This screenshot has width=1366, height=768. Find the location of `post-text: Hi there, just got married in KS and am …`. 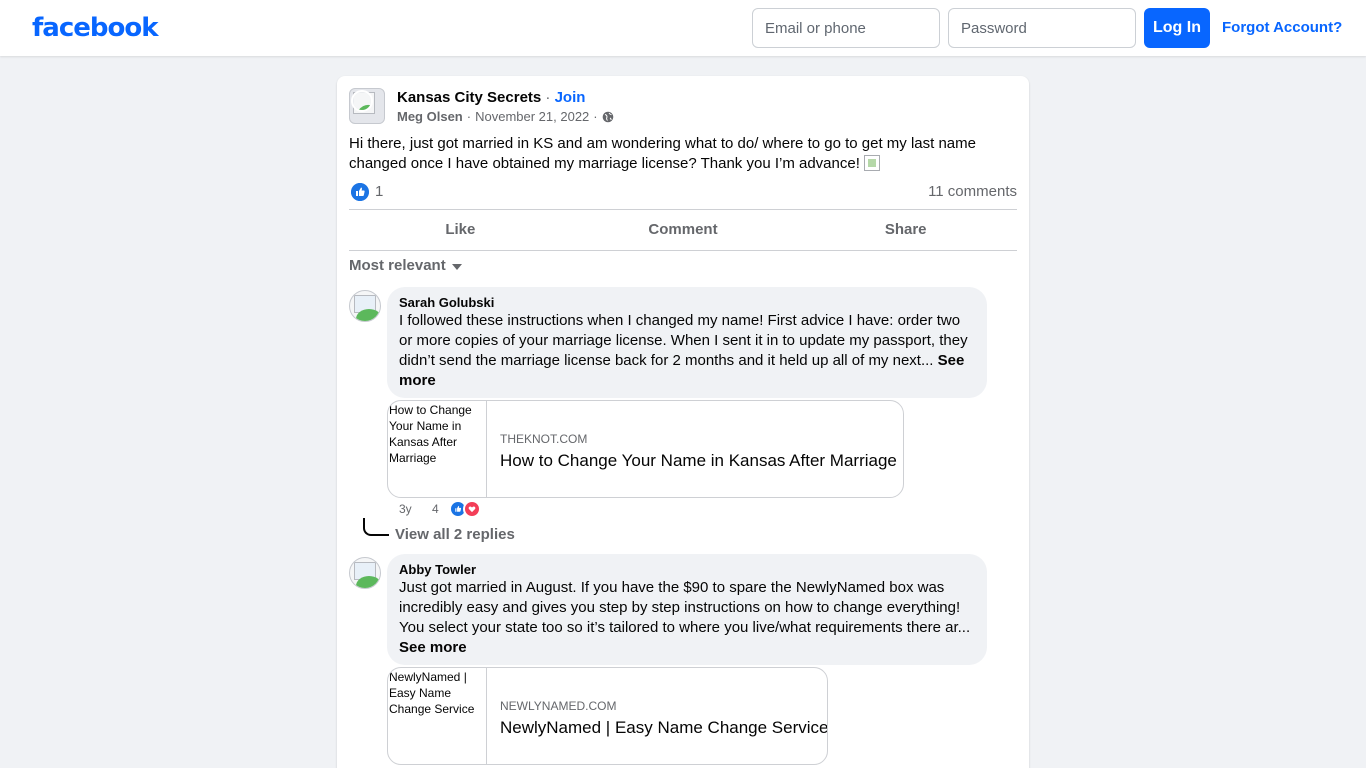

post-text: Hi there, just got married in KS and am … is located at coordinates (683, 154).